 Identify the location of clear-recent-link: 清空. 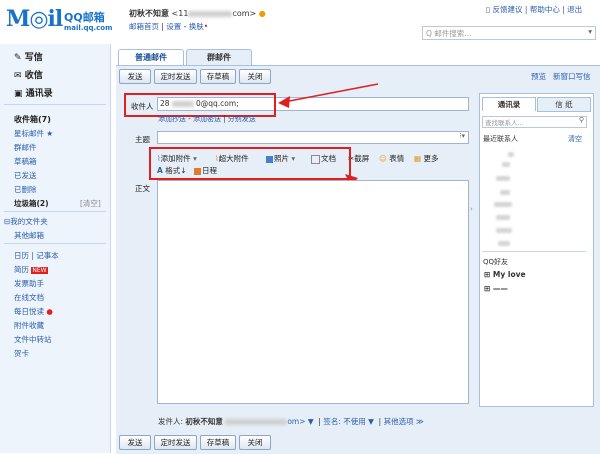
(575, 139).